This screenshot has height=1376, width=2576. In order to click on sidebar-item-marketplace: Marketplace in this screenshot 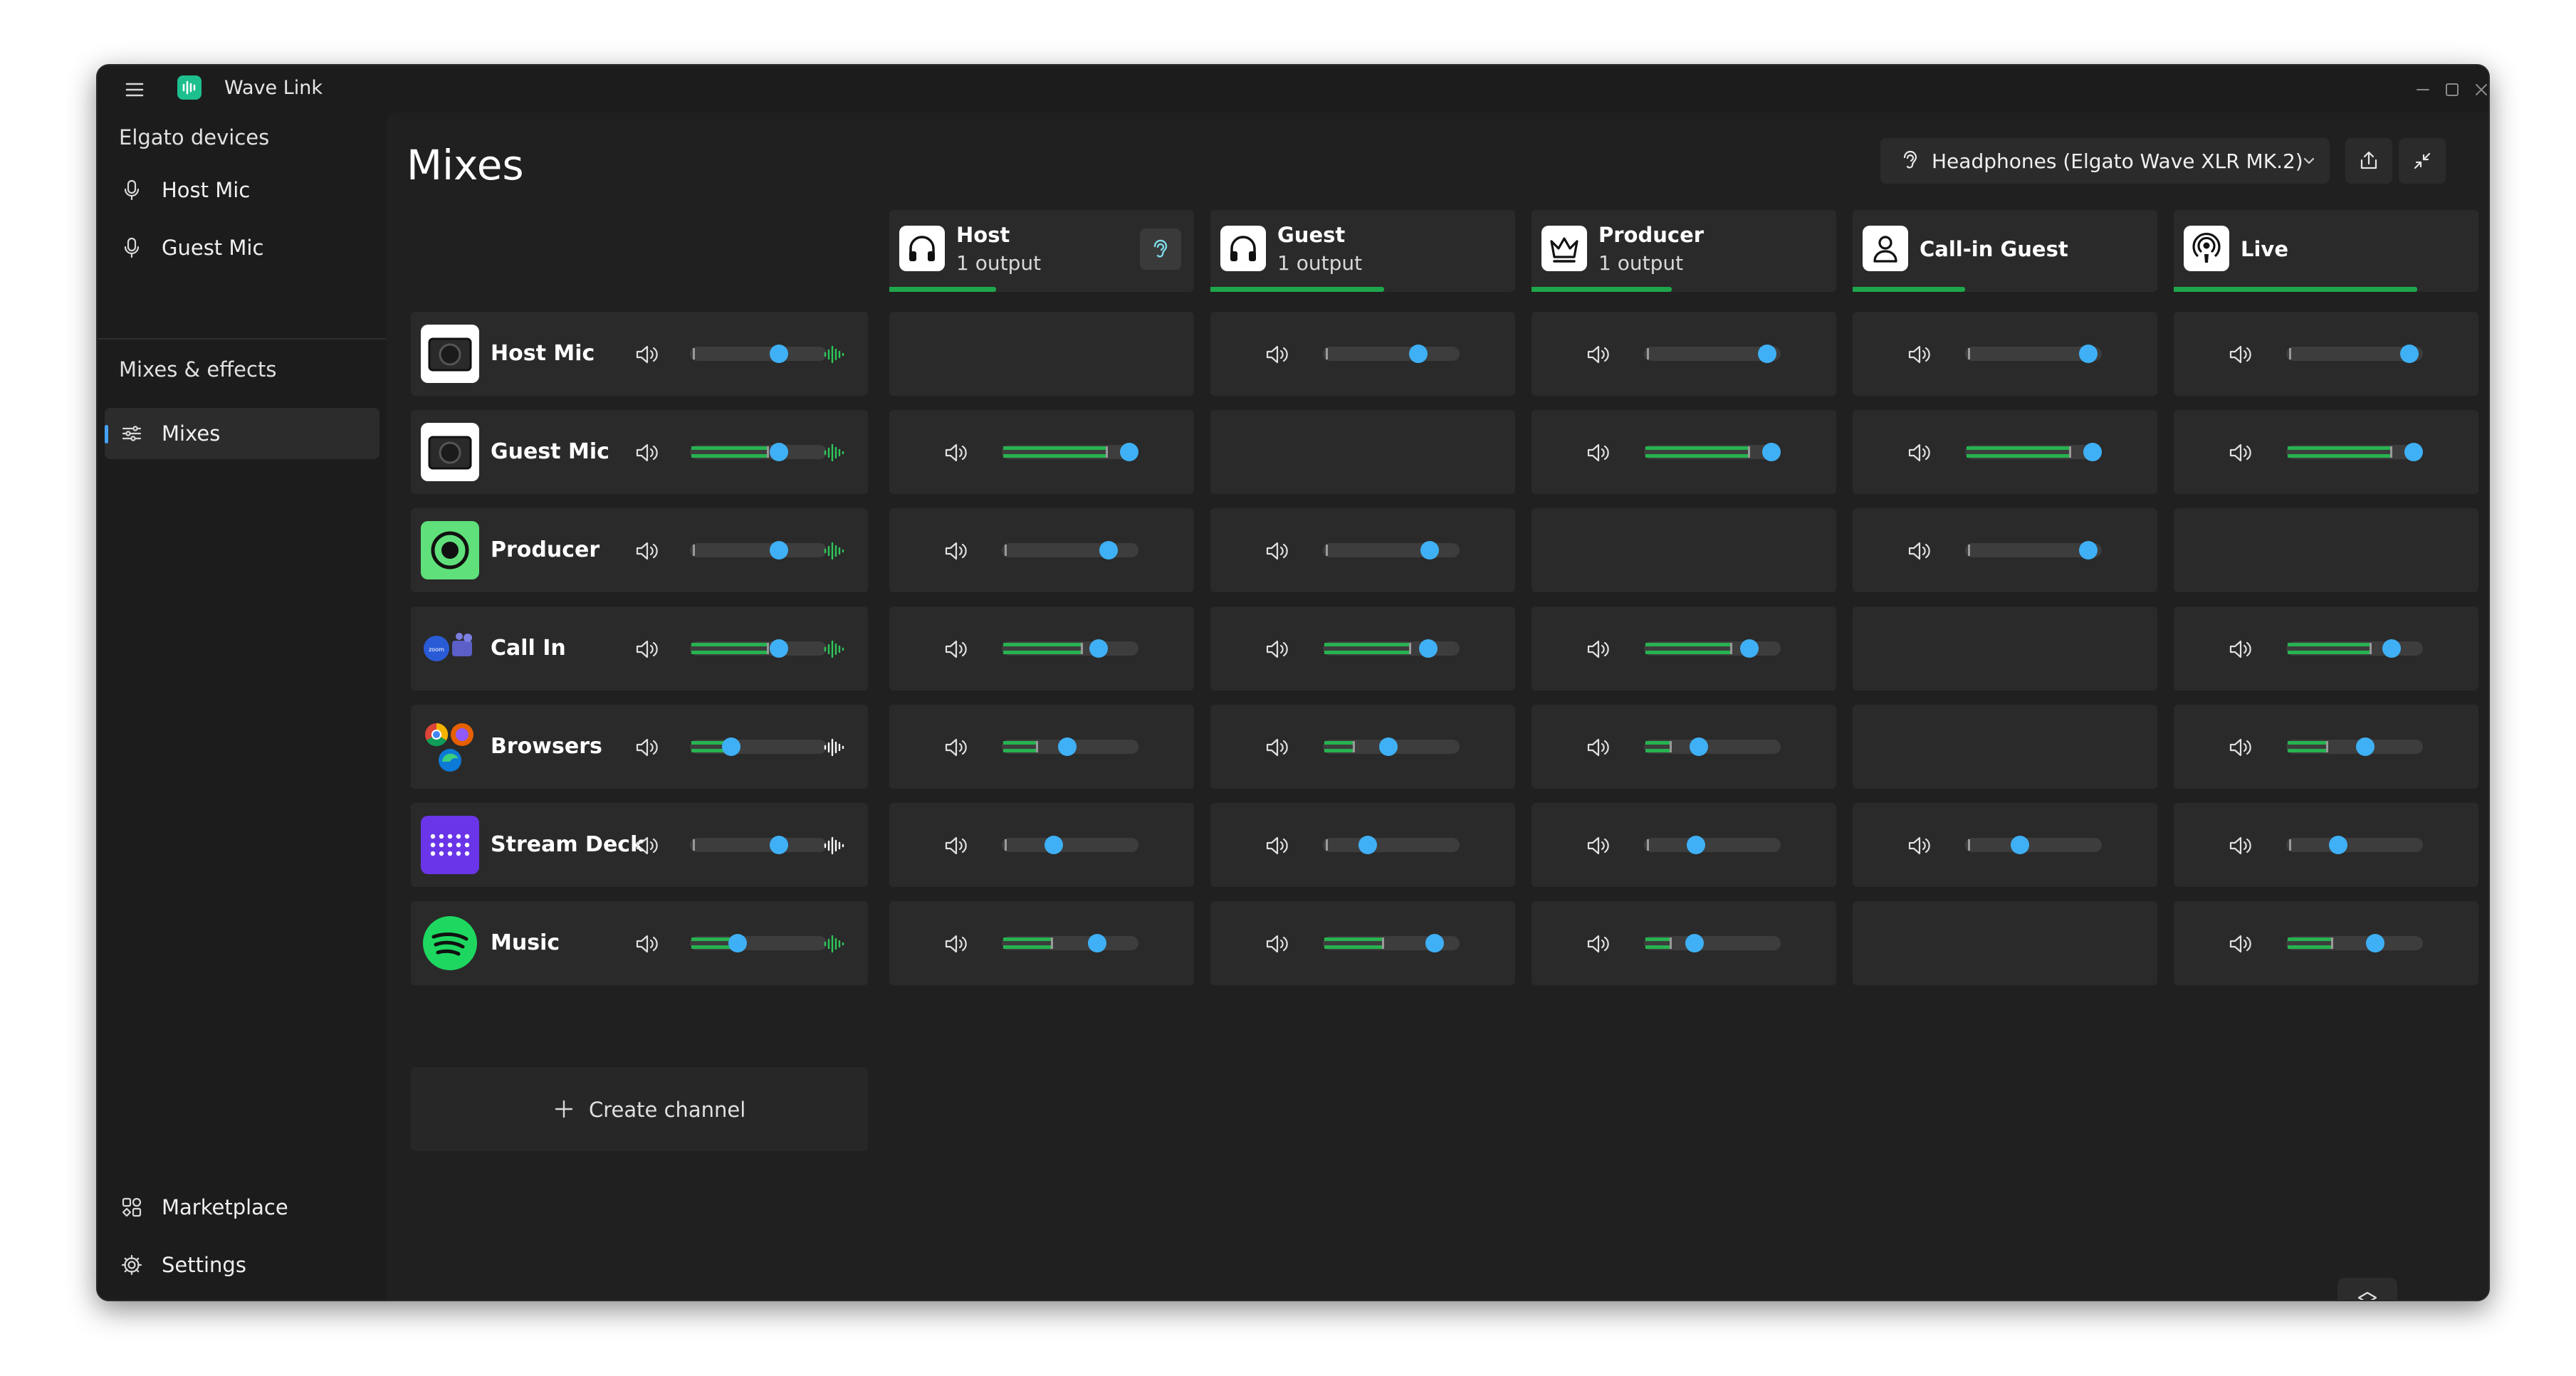, I will do `click(242, 1208)`.